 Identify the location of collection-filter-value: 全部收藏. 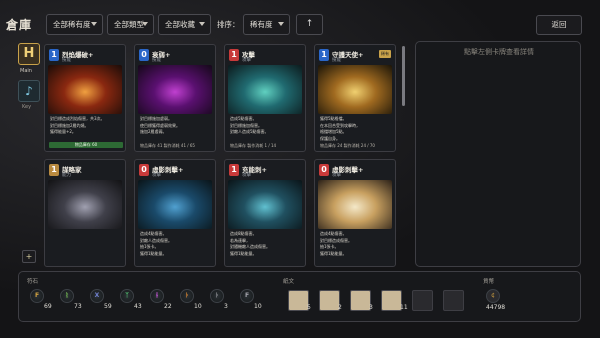
(180, 24).